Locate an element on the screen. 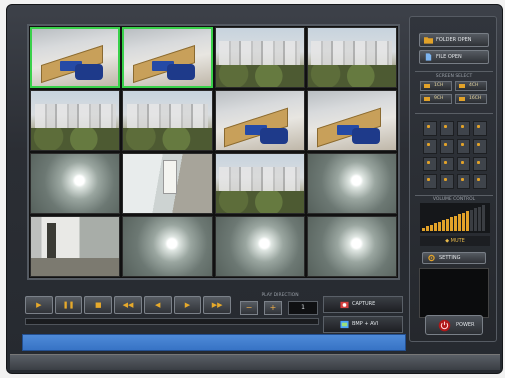  power-label: POWER is located at coordinates (465, 325).